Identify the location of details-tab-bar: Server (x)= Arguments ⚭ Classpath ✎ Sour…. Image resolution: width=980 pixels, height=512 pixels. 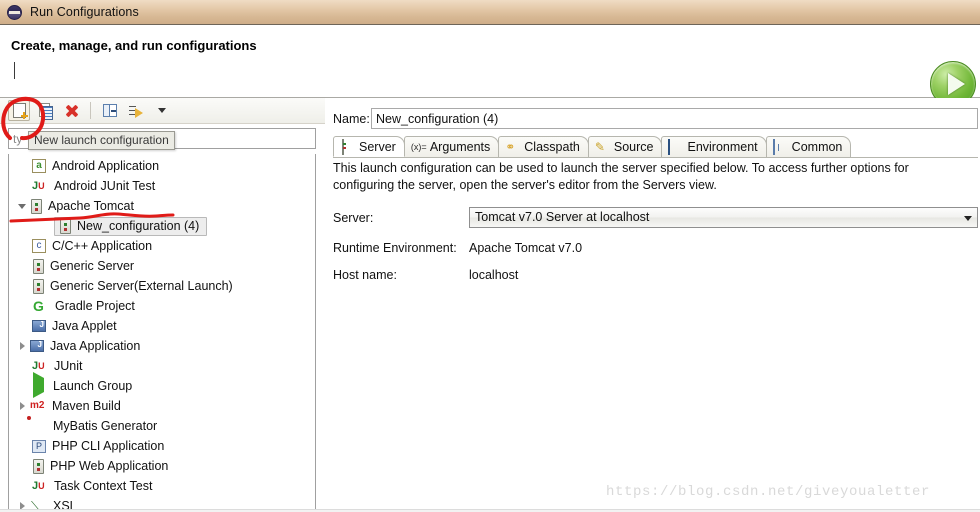
(655, 147).